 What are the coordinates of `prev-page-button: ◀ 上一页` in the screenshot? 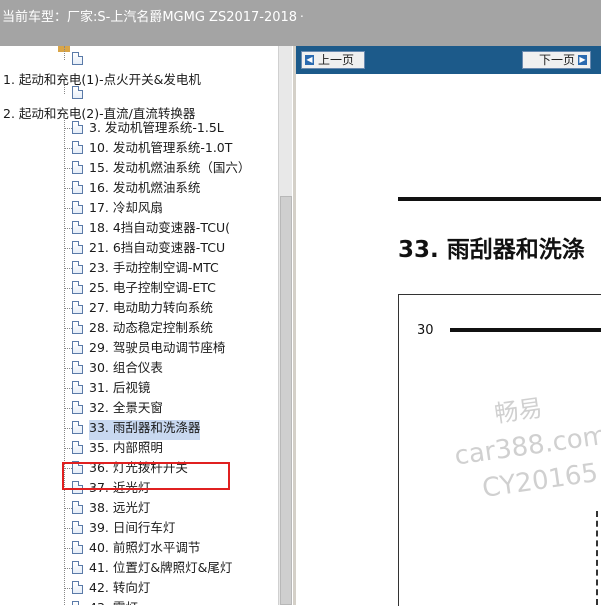 It's located at (333, 60).